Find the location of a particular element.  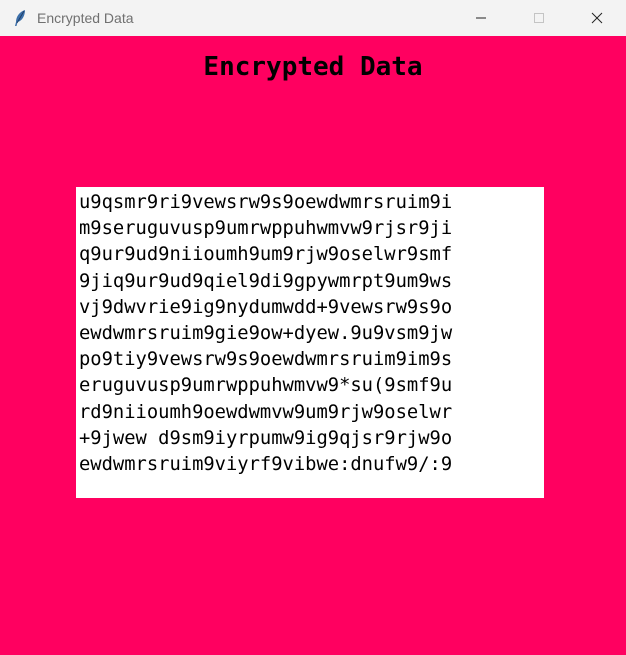

maximize-icon is located at coordinates (539, 18).